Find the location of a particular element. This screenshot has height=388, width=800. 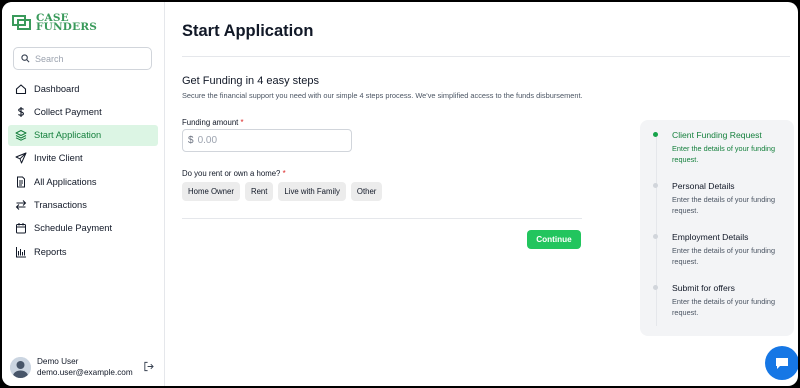

avatar is located at coordinates (20, 367).